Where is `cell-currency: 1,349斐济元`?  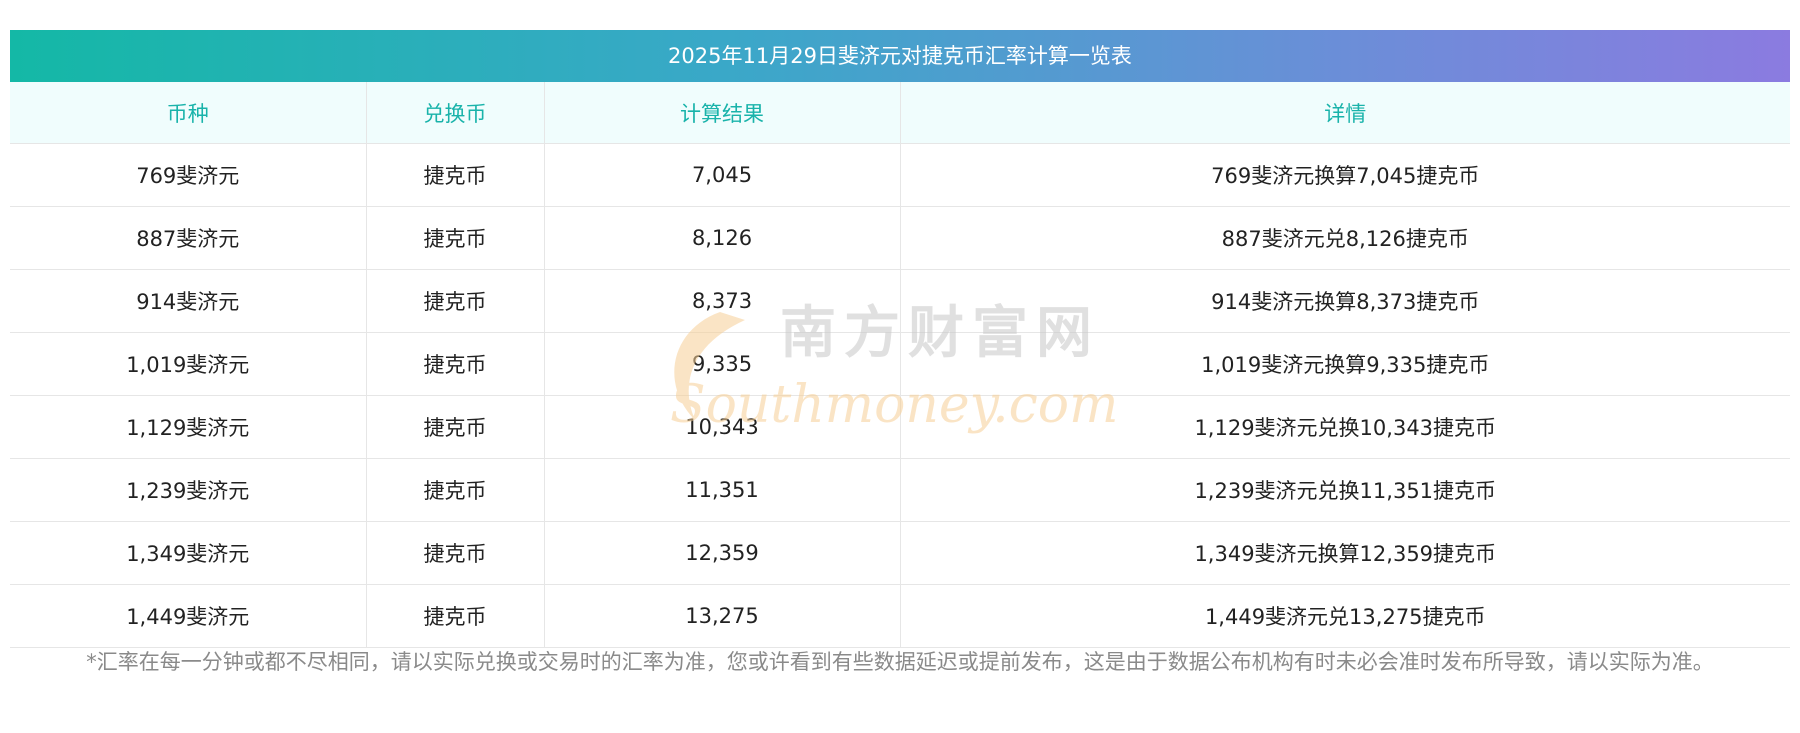 cell-currency: 1,349斐济元 is located at coordinates (188, 553).